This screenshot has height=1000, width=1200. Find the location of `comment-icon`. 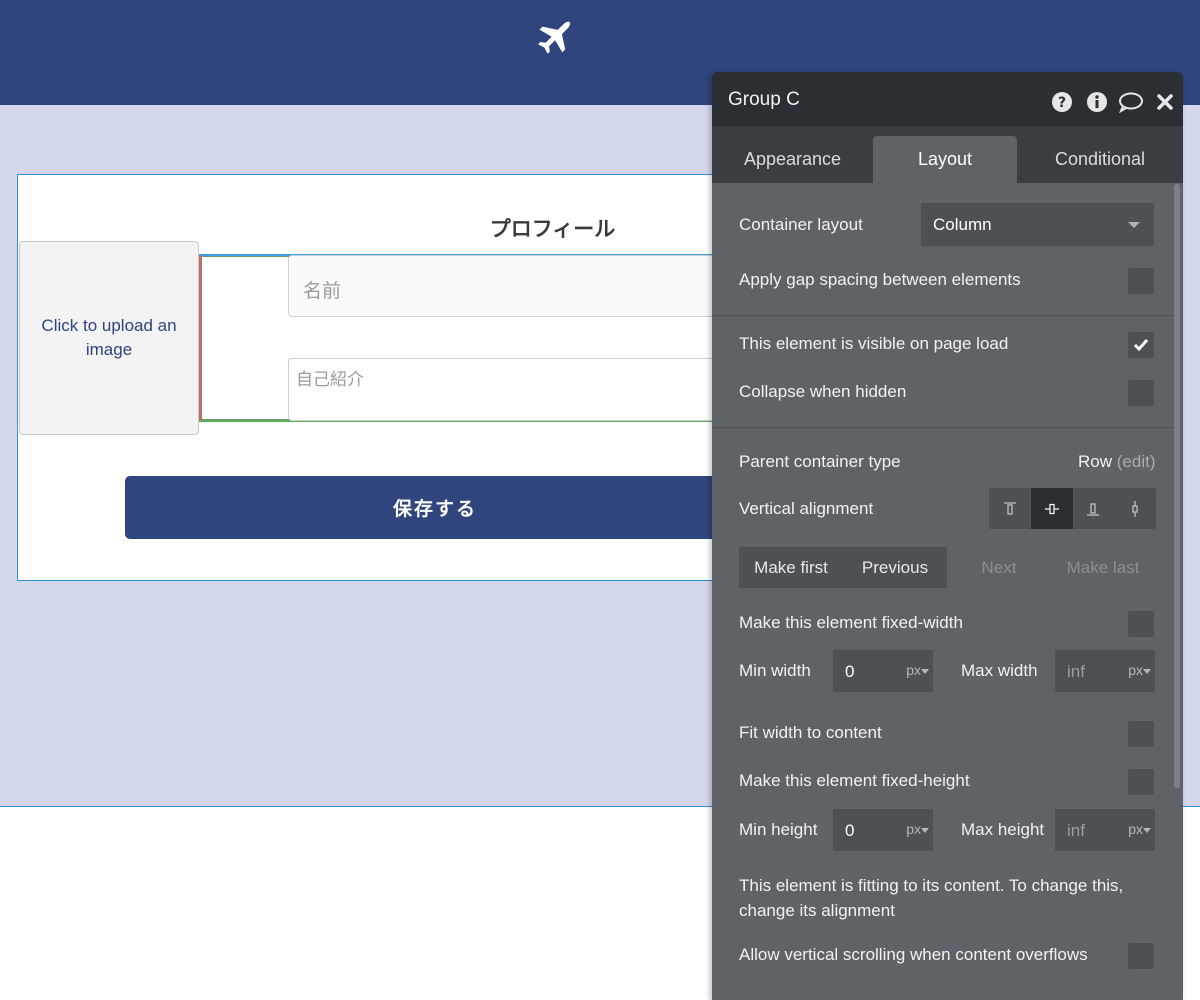

comment-icon is located at coordinates (1131, 102).